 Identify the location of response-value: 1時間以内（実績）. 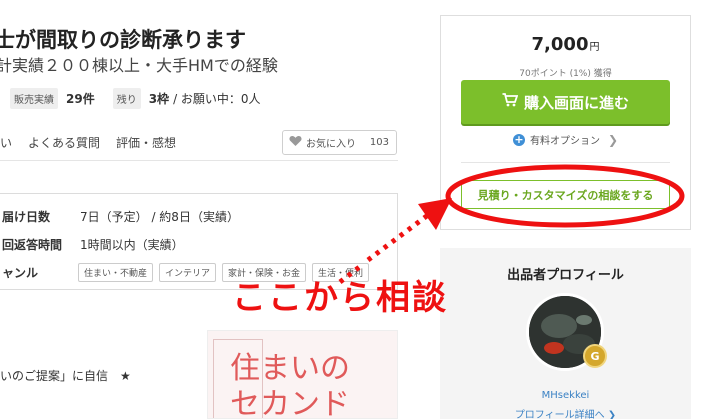
(132, 245).